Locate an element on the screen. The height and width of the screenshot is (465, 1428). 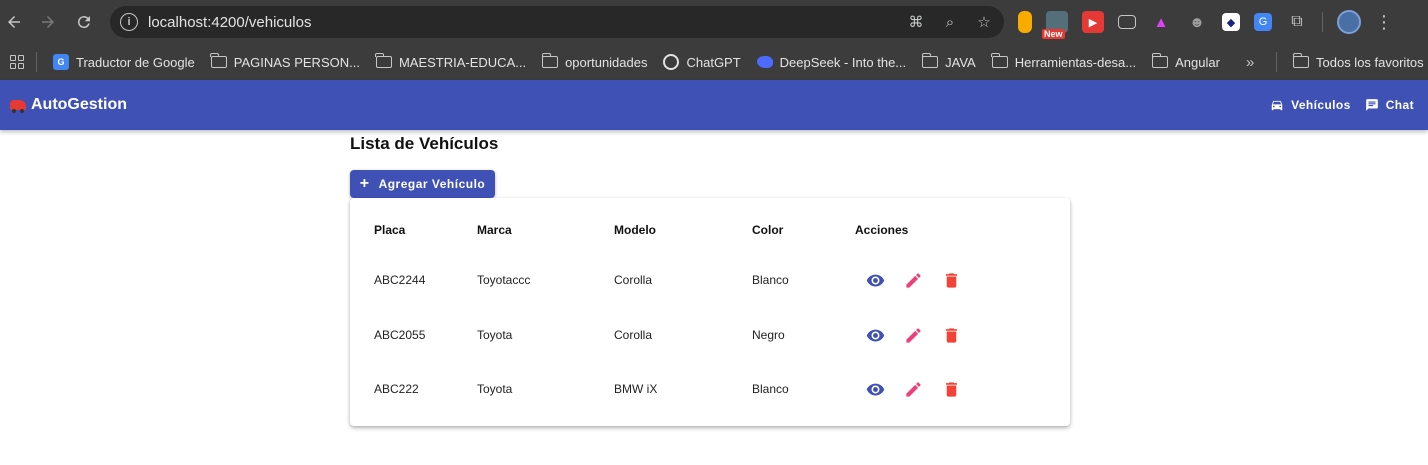
nav-vehiculos: Vehículos is located at coordinates (1310, 105).